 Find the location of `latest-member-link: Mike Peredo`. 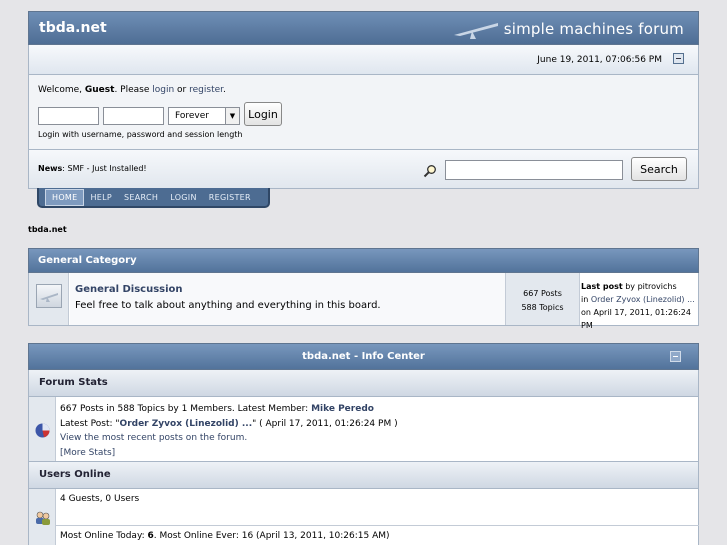

latest-member-link: Mike Peredo is located at coordinates (342, 409).